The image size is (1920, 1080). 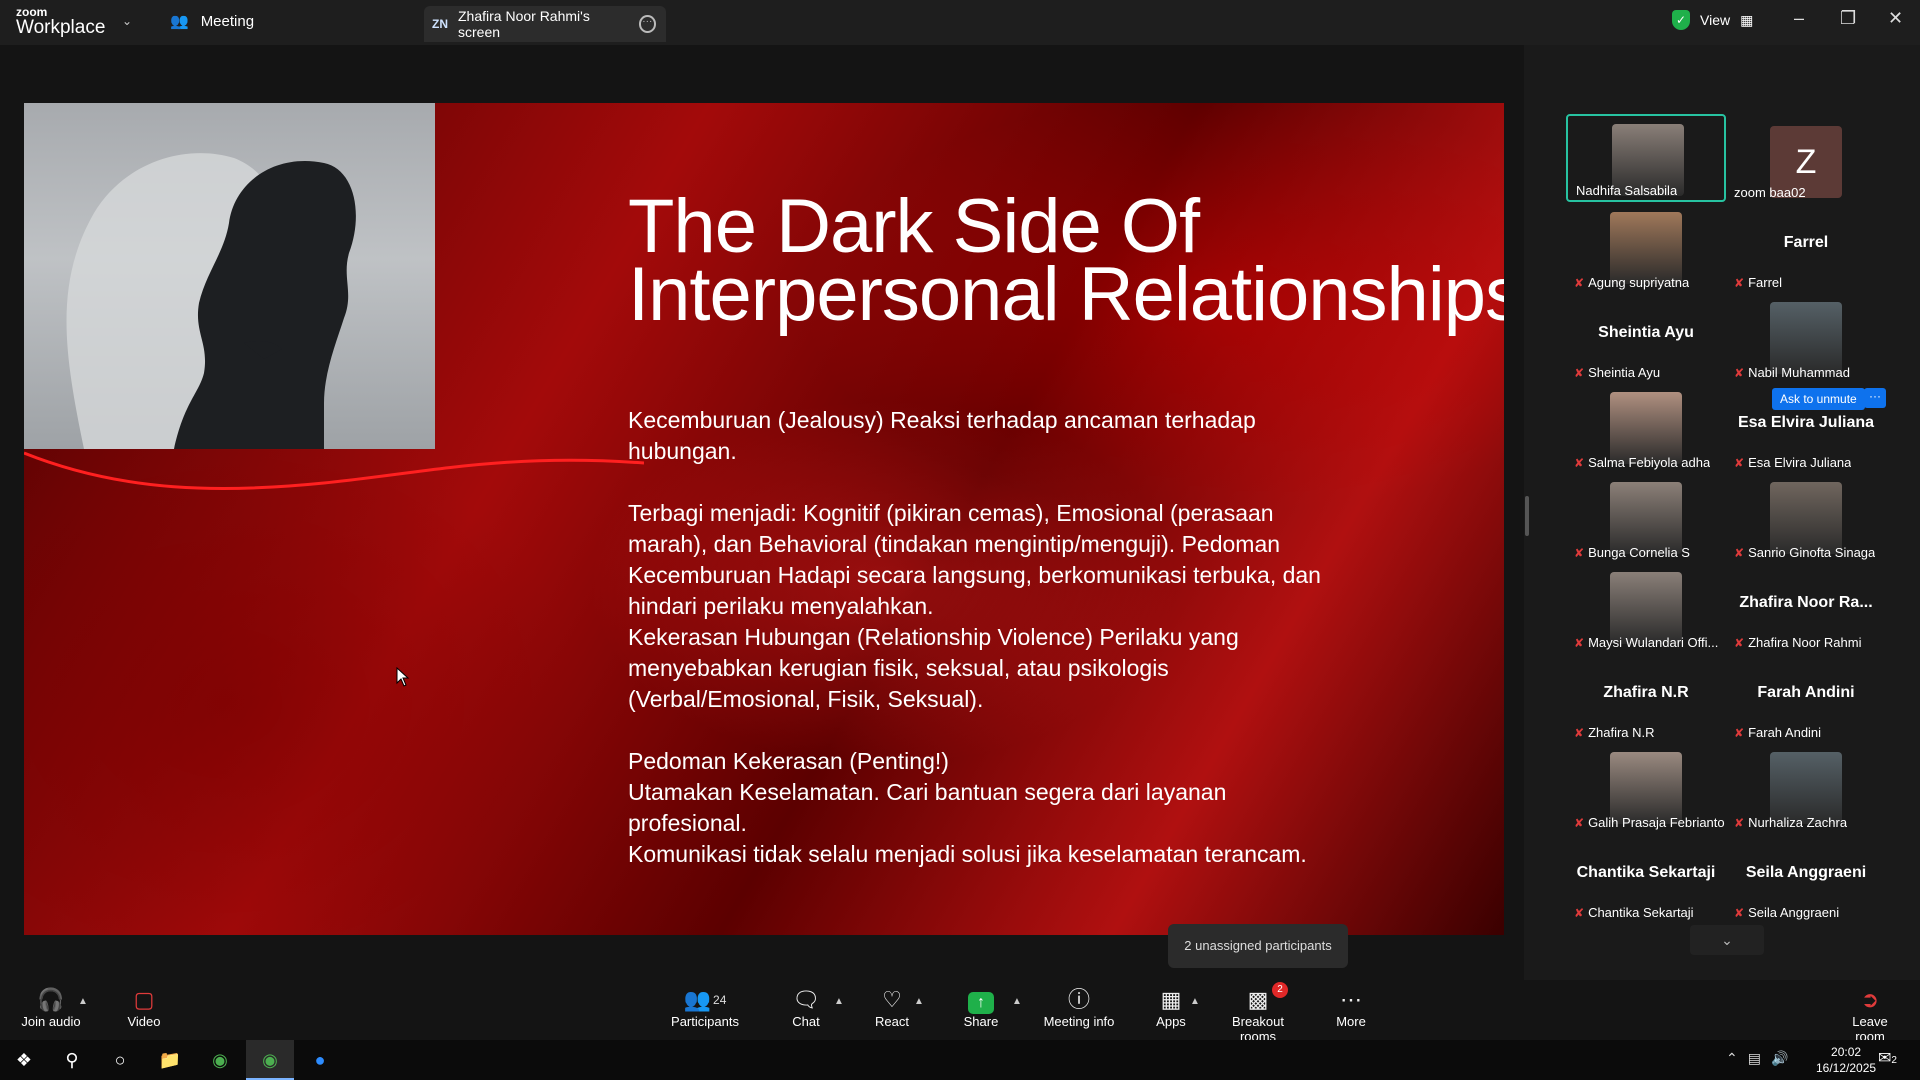 I want to click on participant-name-text: Nabil Muhammad, so click(x=1799, y=372).